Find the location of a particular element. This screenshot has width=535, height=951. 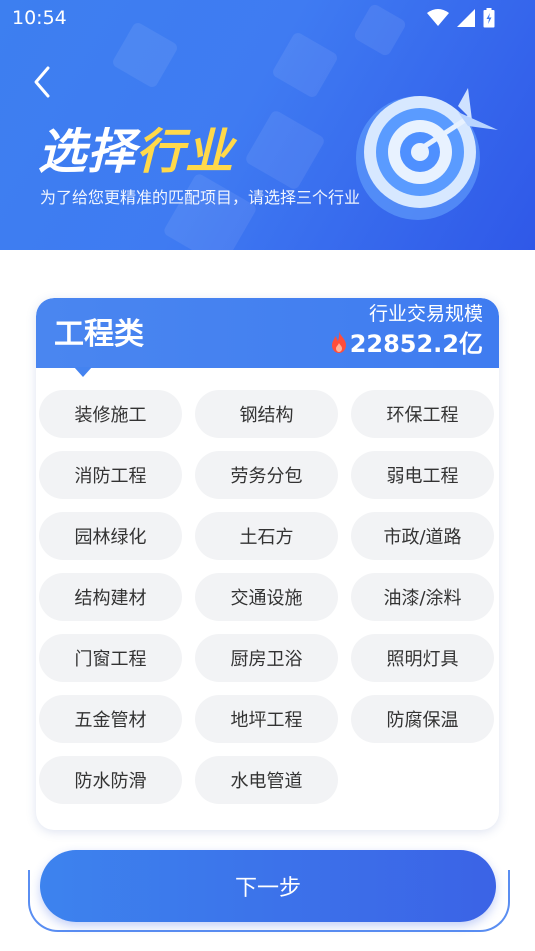

industry-tag: 防水防滑 is located at coordinates (110, 780).